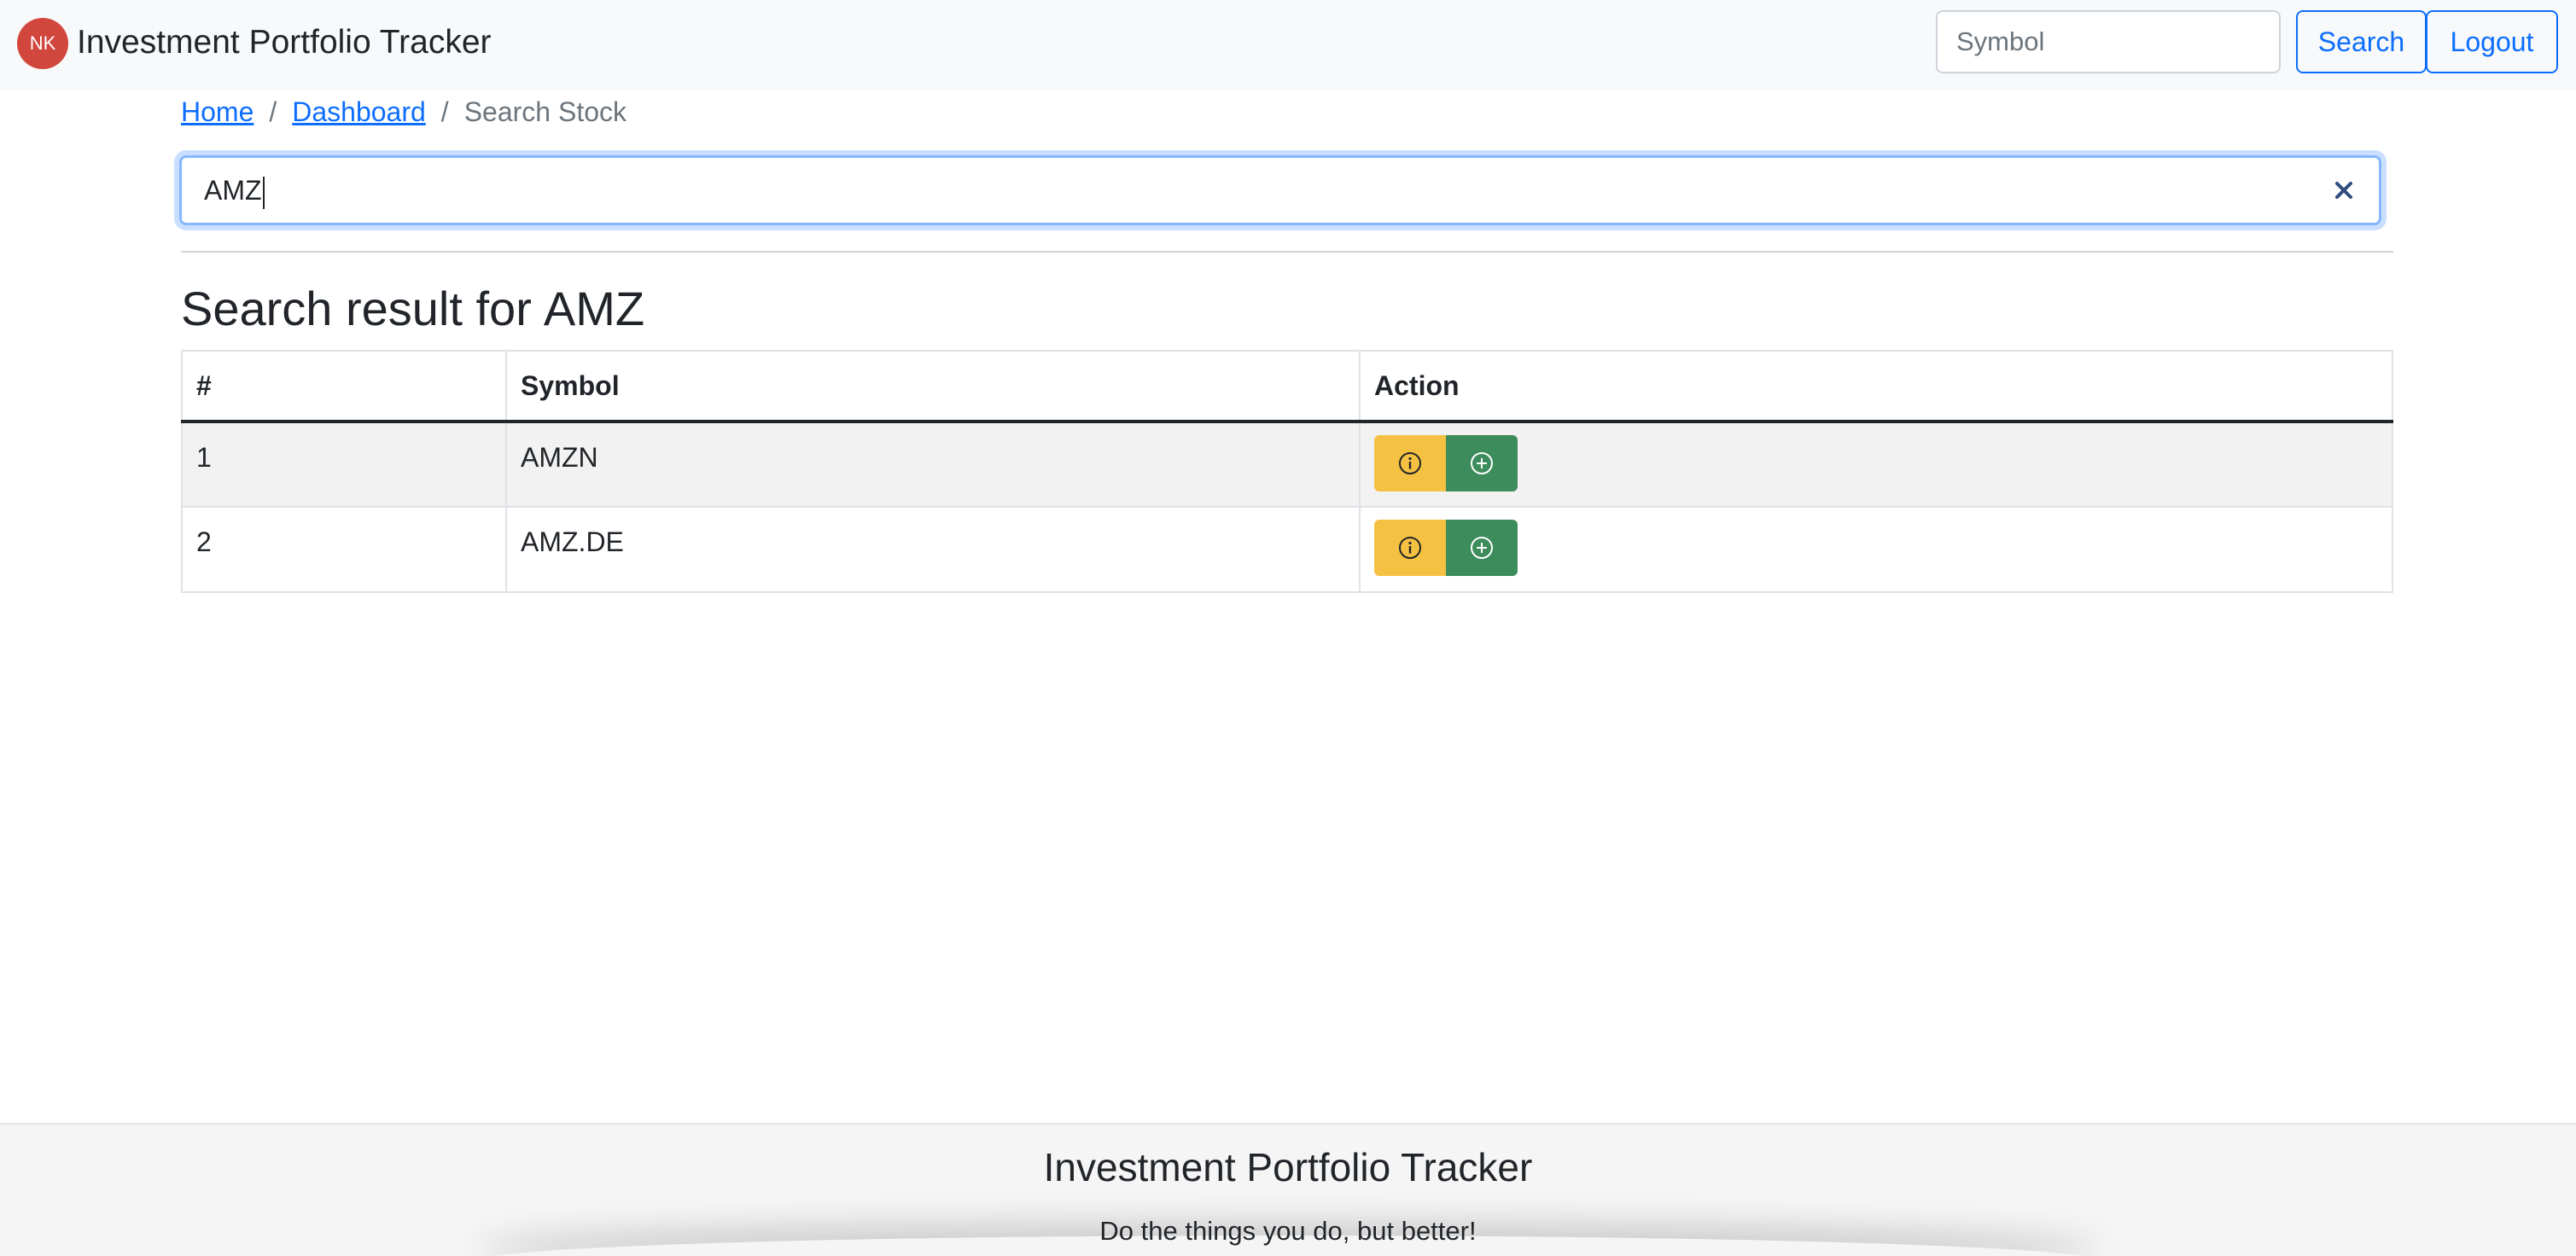 The image size is (2576, 1256). What do you see at coordinates (2108, 41) in the screenshot?
I see `navbar-symbol-input` at bounding box center [2108, 41].